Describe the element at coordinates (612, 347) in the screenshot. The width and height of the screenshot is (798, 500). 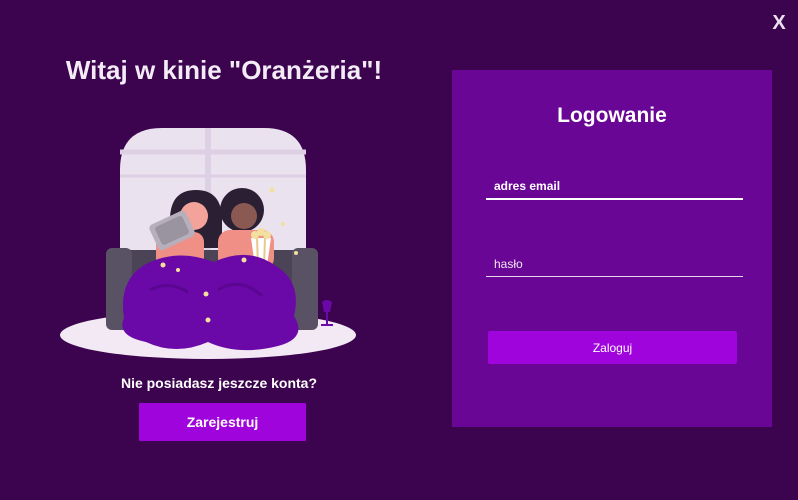
I see `login-button: Zaloguj` at that location.